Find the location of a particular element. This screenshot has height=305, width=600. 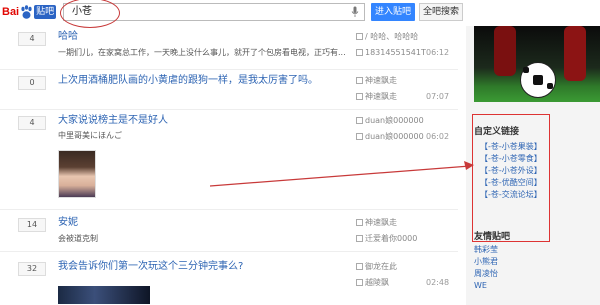

last-replier: 神速飘走 is located at coordinates (376, 96).